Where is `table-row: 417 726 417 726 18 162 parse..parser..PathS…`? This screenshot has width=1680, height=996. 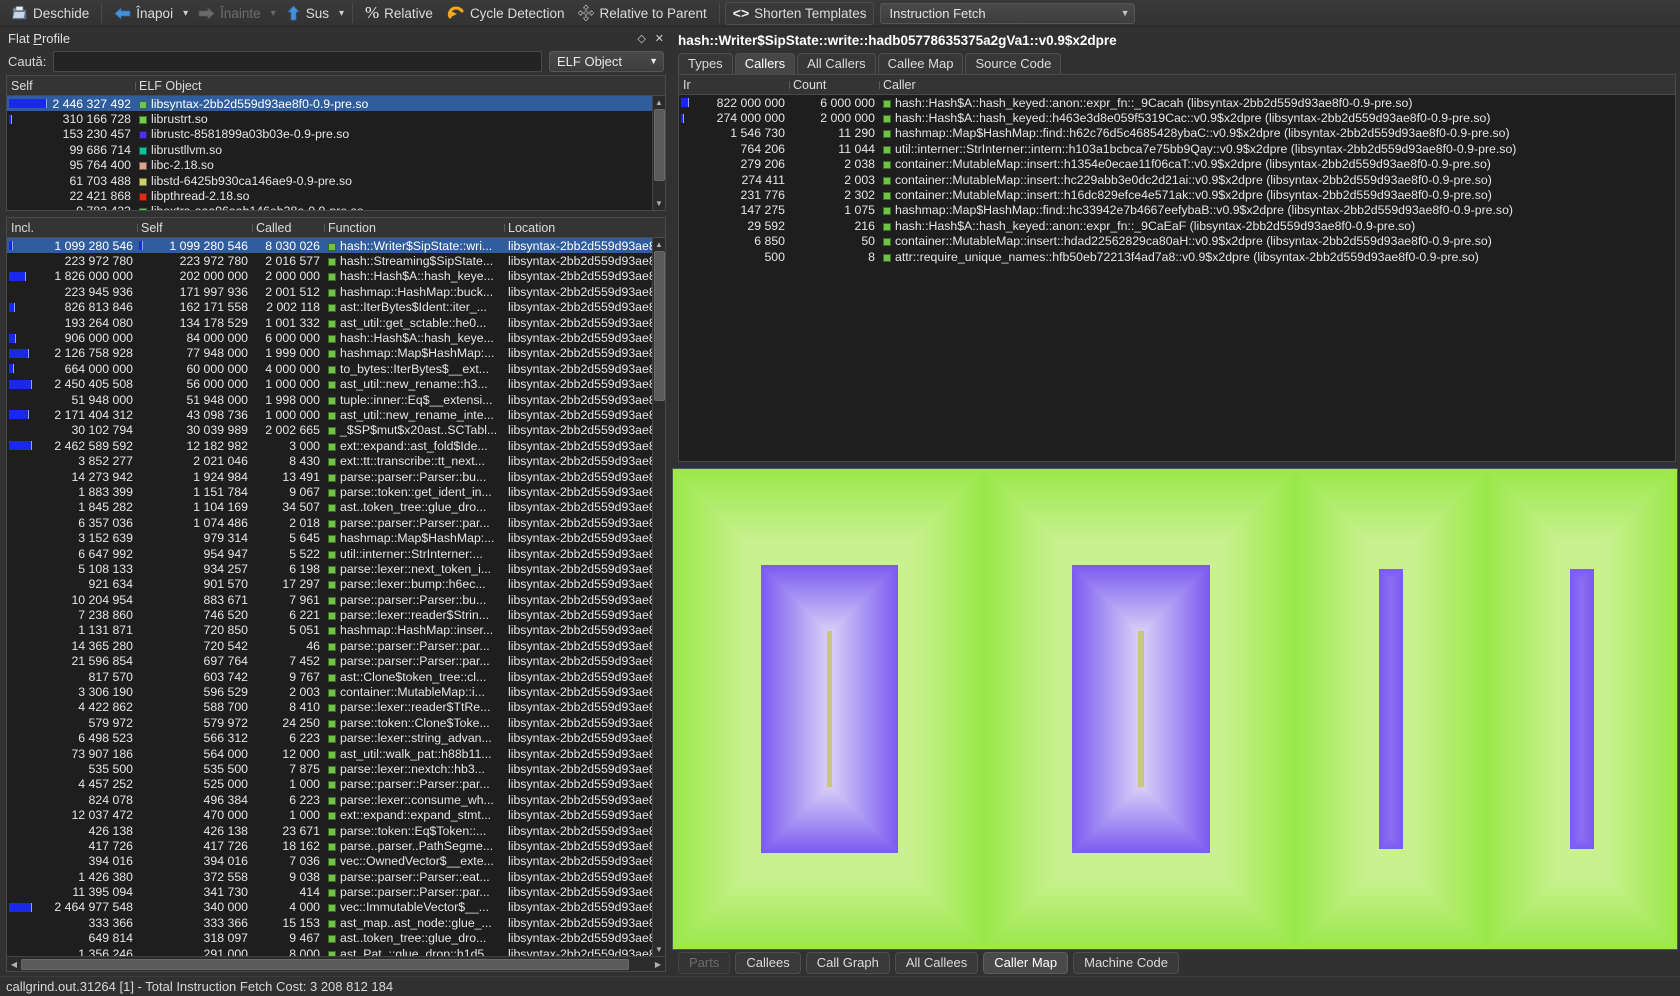
table-row: 417 726 417 726 18 162 parse..parser..PathS… is located at coordinates (336, 845).